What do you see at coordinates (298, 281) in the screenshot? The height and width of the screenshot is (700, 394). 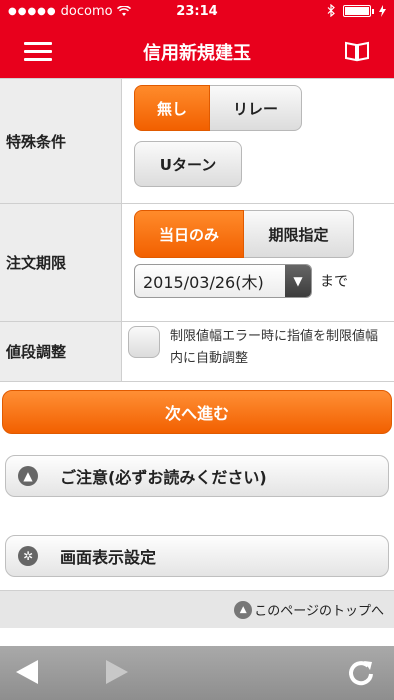 I see `dropdown-arrow-icon: ▼` at bounding box center [298, 281].